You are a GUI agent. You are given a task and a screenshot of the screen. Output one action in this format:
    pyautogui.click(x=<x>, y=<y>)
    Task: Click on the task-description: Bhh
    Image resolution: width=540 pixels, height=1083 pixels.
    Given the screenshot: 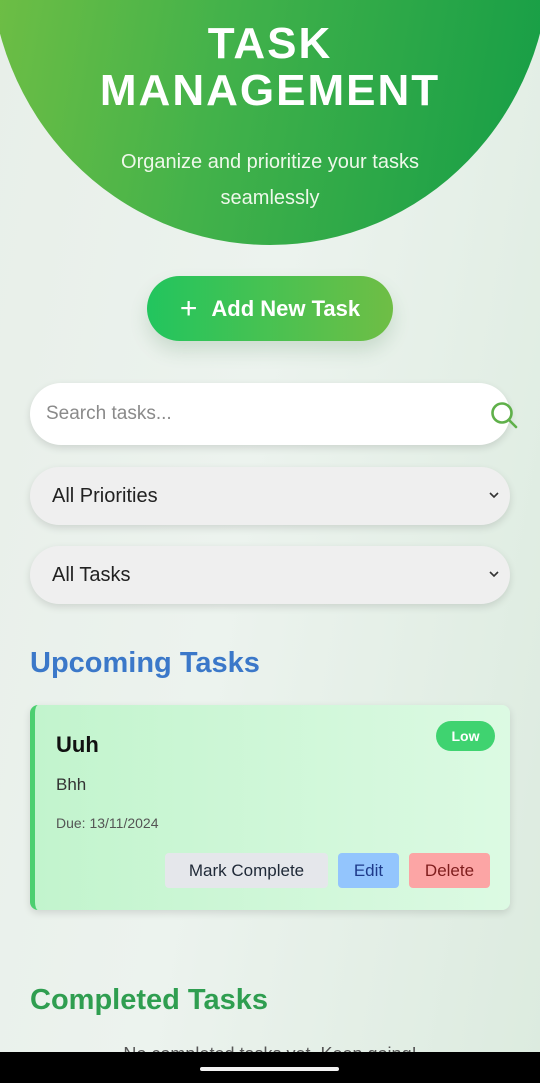 What is the action you would take?
    pyautogui.click(x=71, y=784)
    